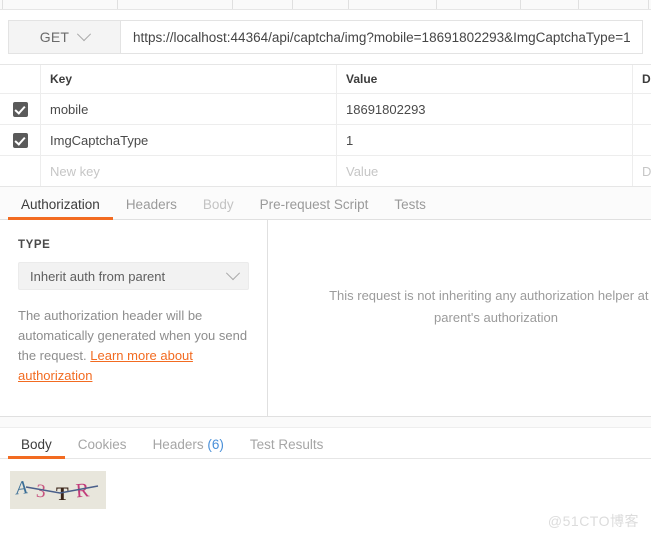  I want to click on response-body-panel: A 3 T R @51CTO博客, so click(325, 499).